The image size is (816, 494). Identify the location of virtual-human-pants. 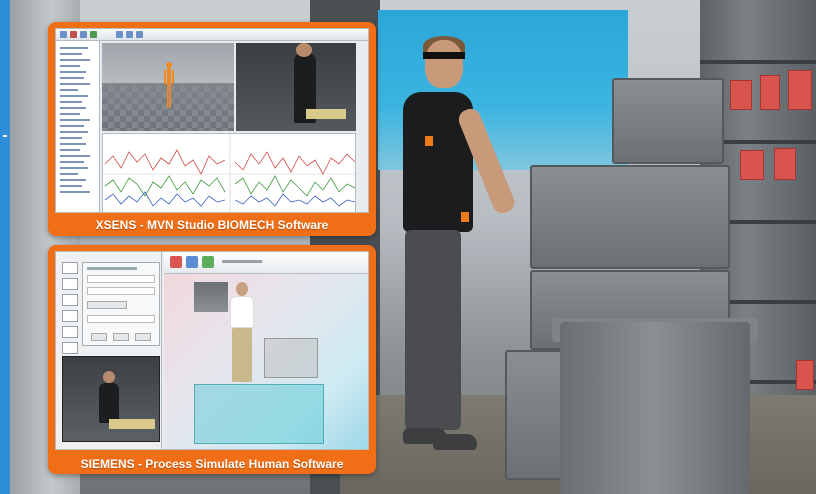
(242, 355).